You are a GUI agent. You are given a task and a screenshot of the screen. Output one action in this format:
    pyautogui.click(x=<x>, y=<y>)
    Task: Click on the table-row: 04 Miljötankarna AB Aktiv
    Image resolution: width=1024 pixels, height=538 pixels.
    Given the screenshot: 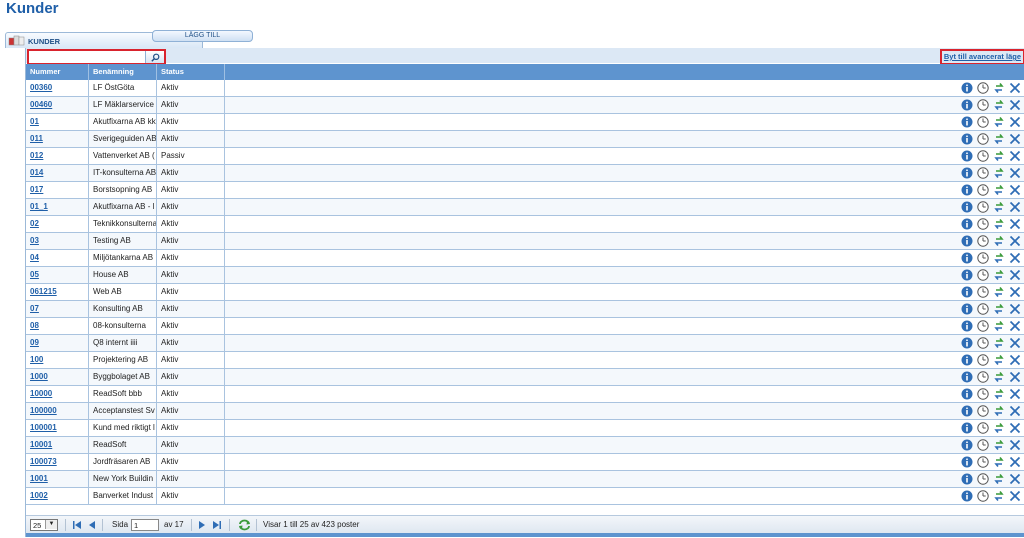 What is the action you would take?
    pyautogui.click(x=525, y=258)
    